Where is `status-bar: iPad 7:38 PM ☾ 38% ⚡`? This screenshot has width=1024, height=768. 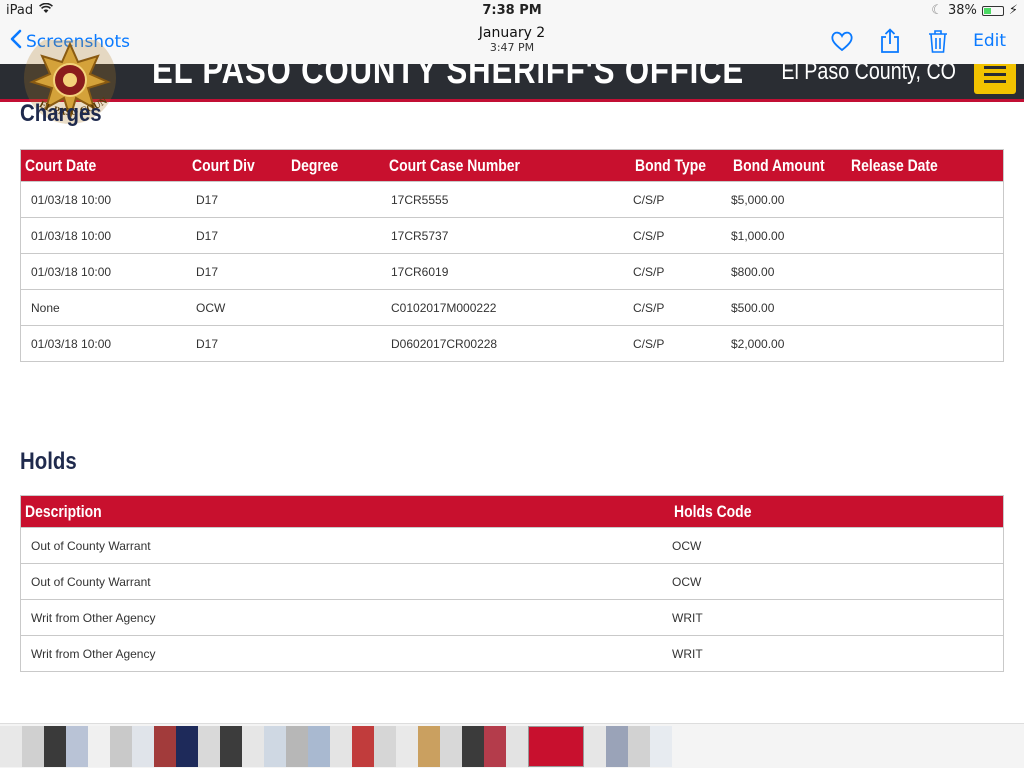 status-bar: iPad 7:38 PM ☾ 38% ⚡ is located at coordinates (512, 10).